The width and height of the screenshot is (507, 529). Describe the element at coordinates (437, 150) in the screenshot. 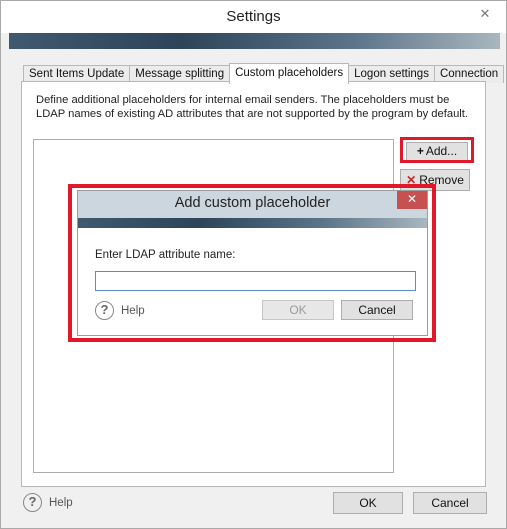

I see `add-button-highlight` at that location.